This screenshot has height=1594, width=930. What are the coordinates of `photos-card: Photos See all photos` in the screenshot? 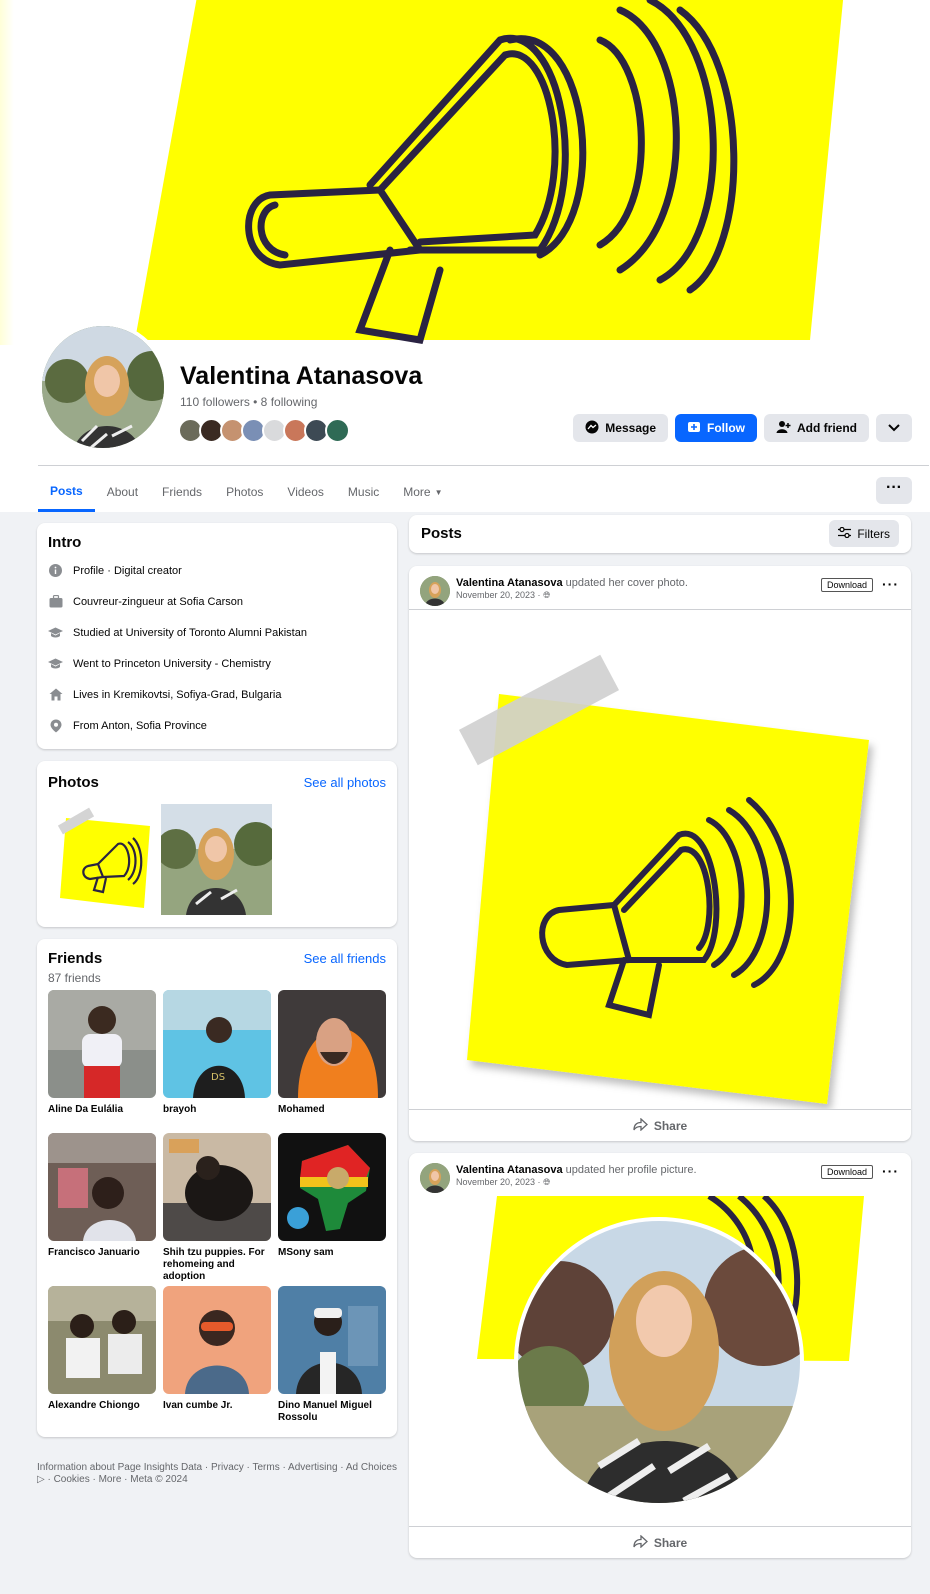 It's located at (217, 844).